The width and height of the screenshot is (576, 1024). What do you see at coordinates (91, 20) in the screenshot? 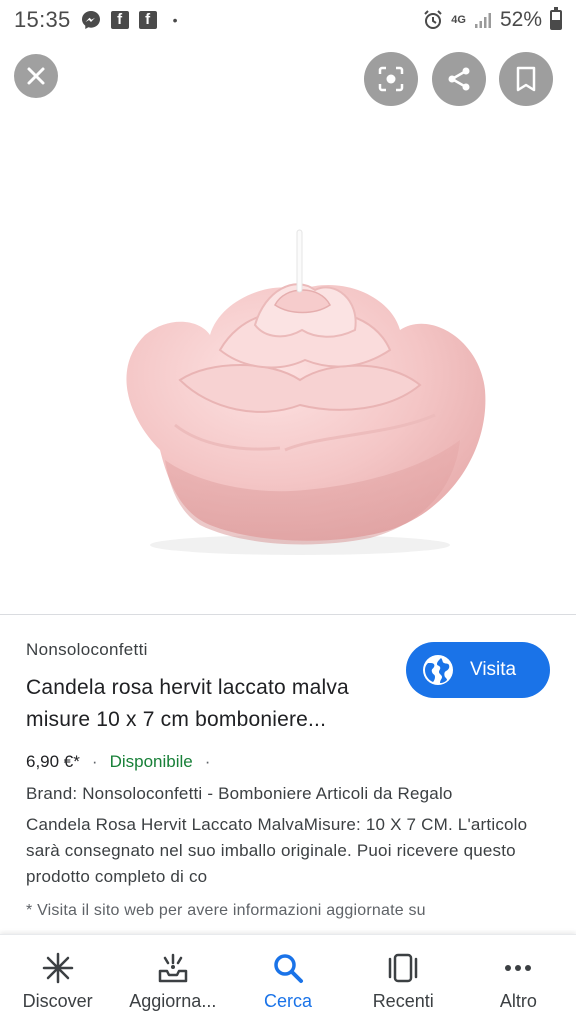
I see `messenger-icon` at bounding box center [91, 20].